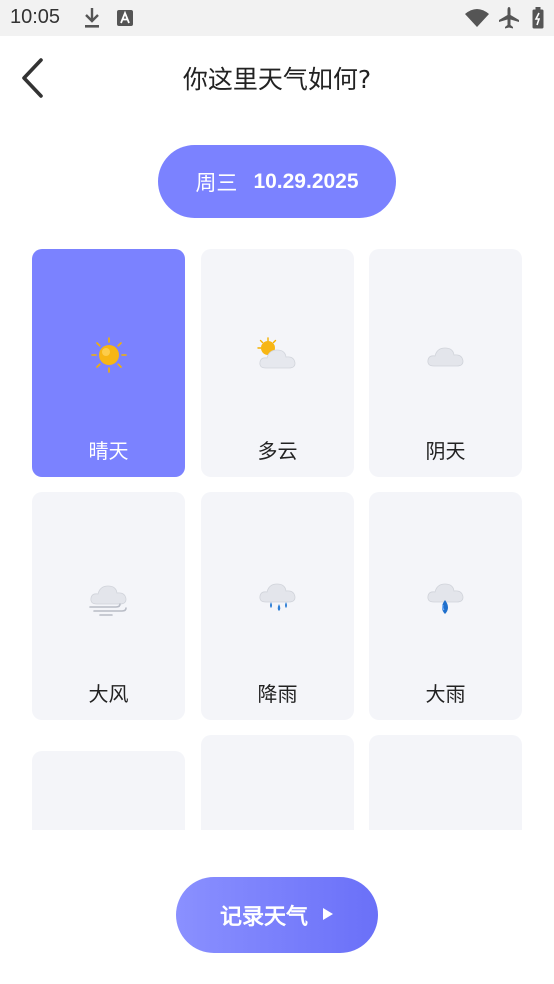 This screenshot has width=554, height=984. I want to click on weather-option-windy: 大风, so click(108, 606).